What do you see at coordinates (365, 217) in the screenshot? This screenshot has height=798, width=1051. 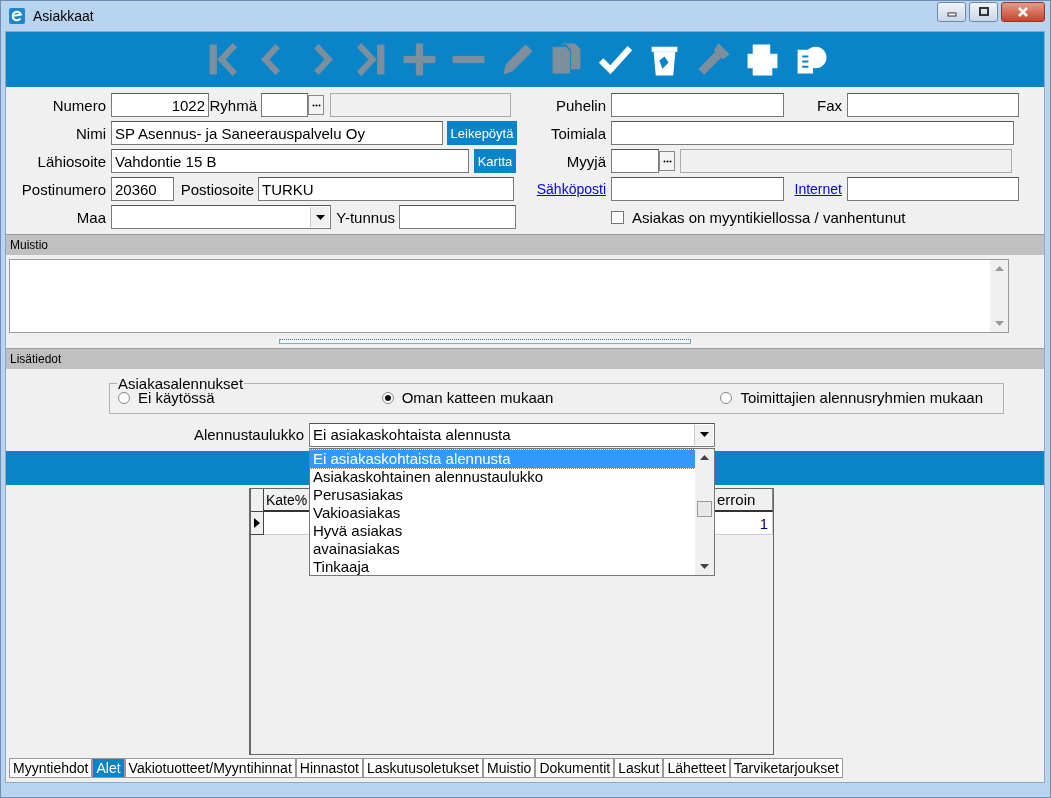 I see `field-label: Y-tunnus` at bounding box center [365, 217].